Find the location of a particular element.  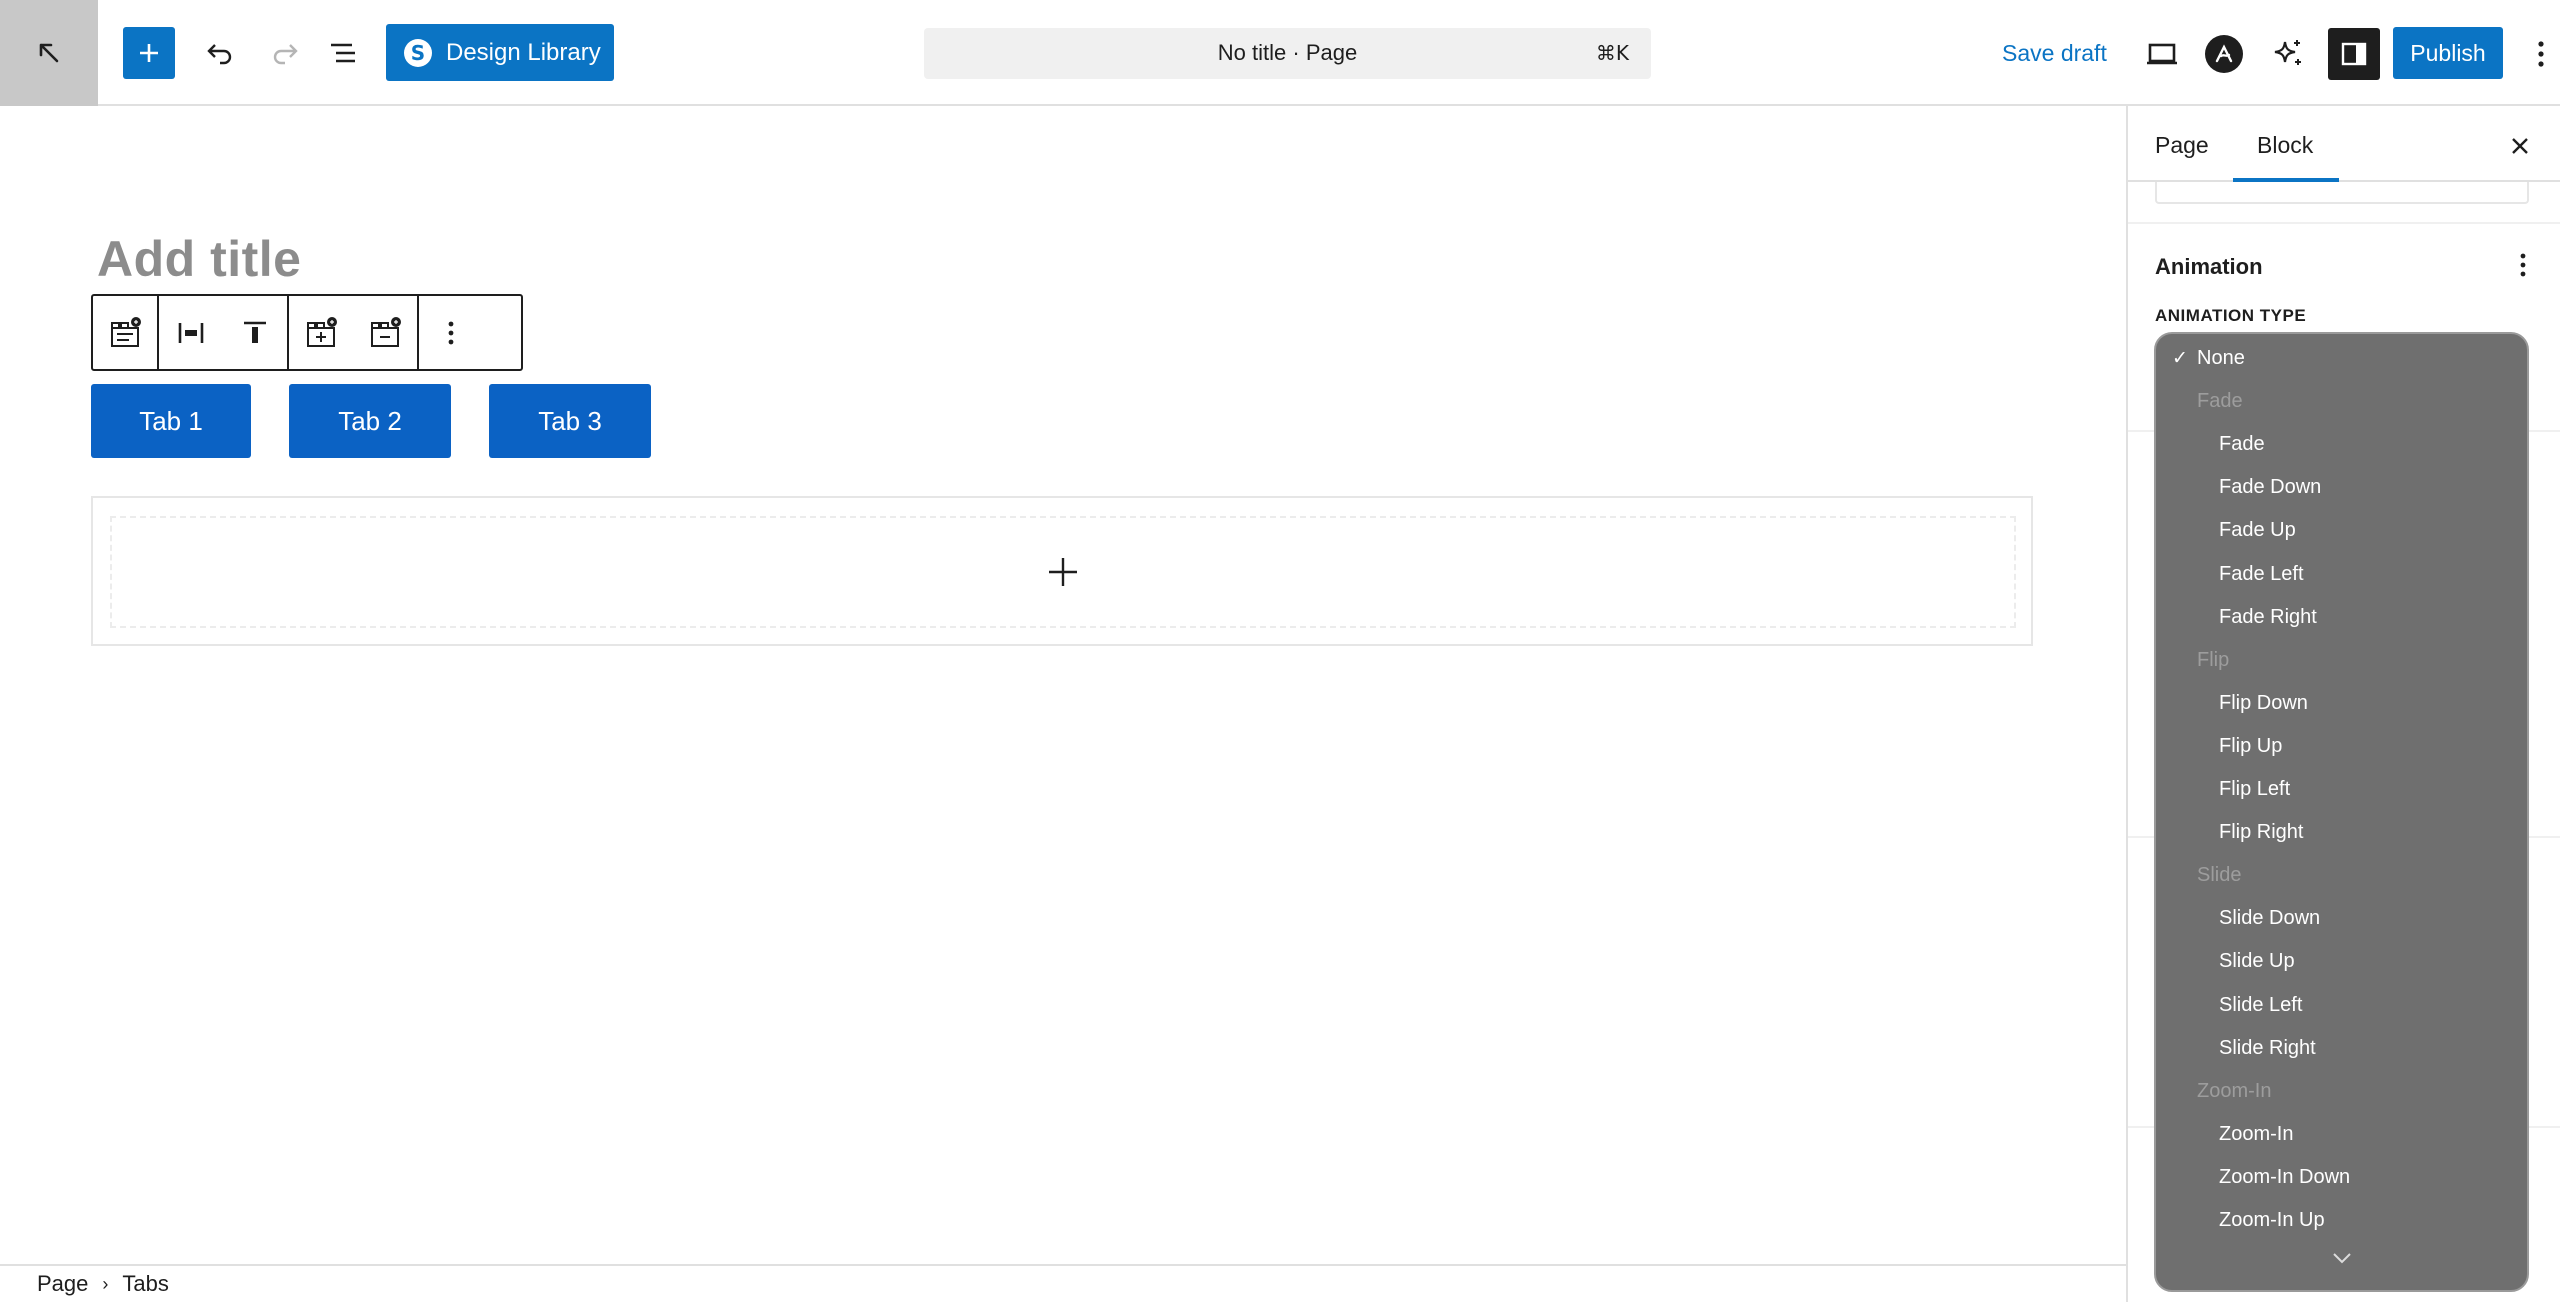

dropdown-option-label: Slide Right is located at coordinates (2267, 1047).